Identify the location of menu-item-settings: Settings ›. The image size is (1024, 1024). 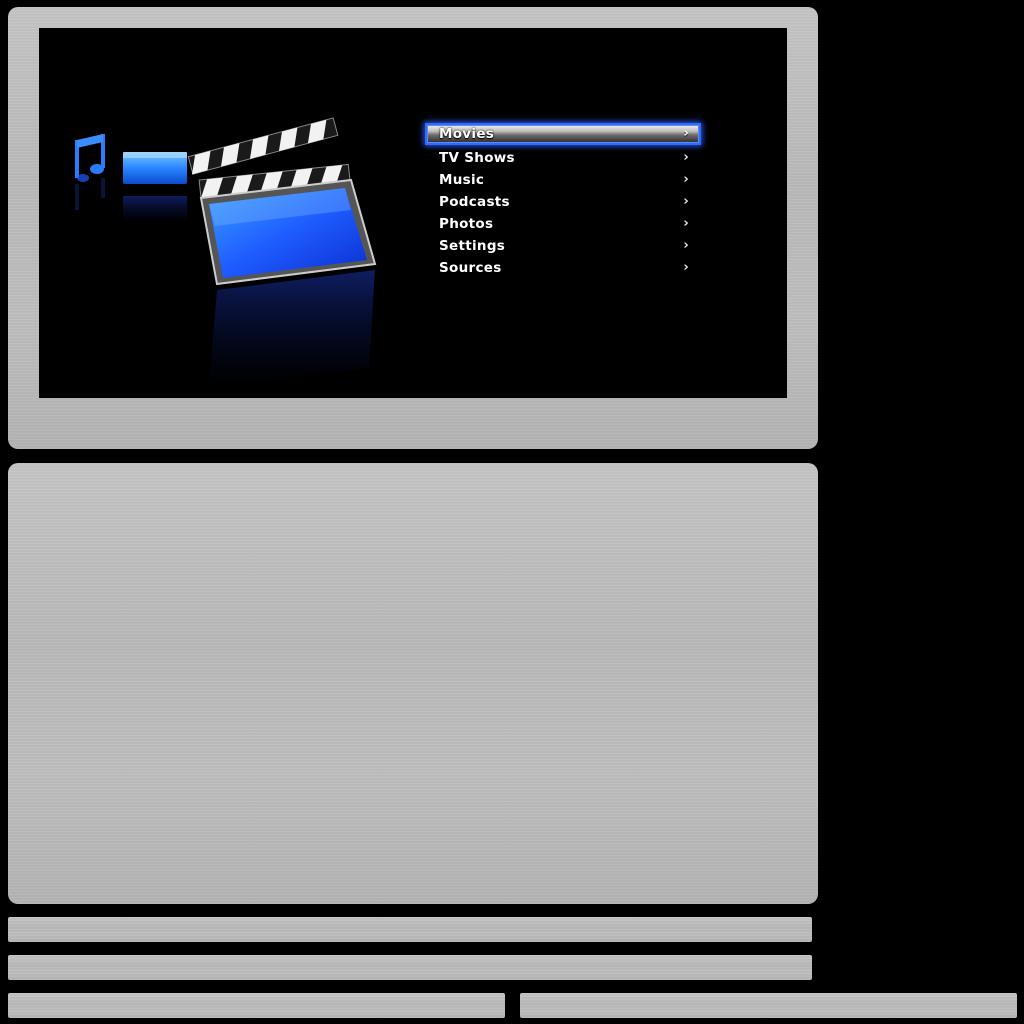
(563, 246).